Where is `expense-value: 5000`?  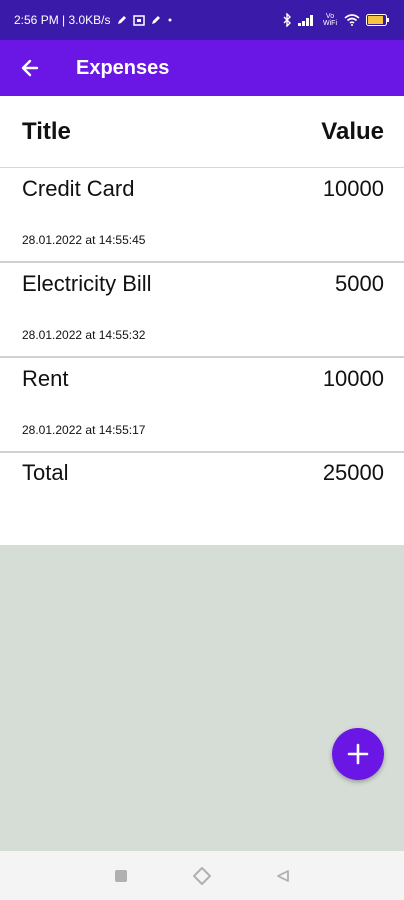
expense-value: 5000 is located at coordinates (359, 283).